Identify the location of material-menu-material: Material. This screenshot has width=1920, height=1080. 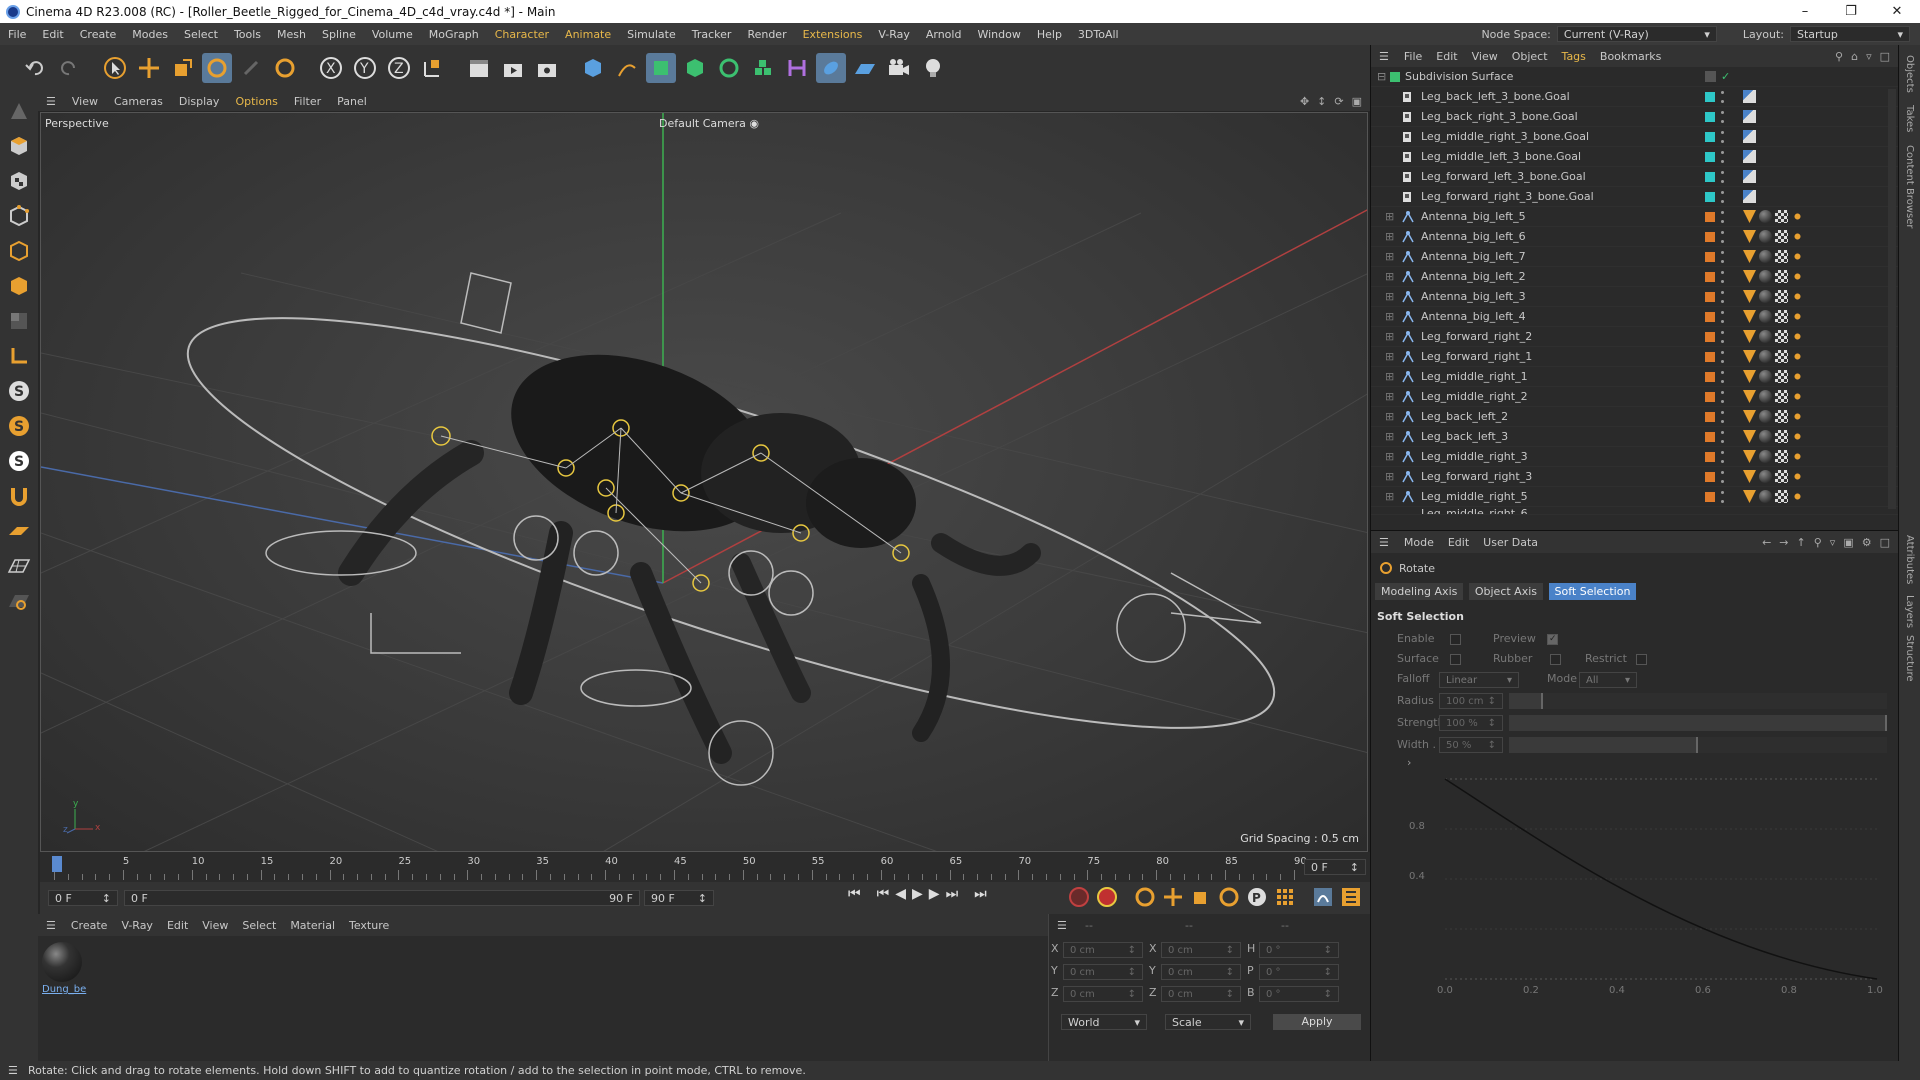
(312, 925).